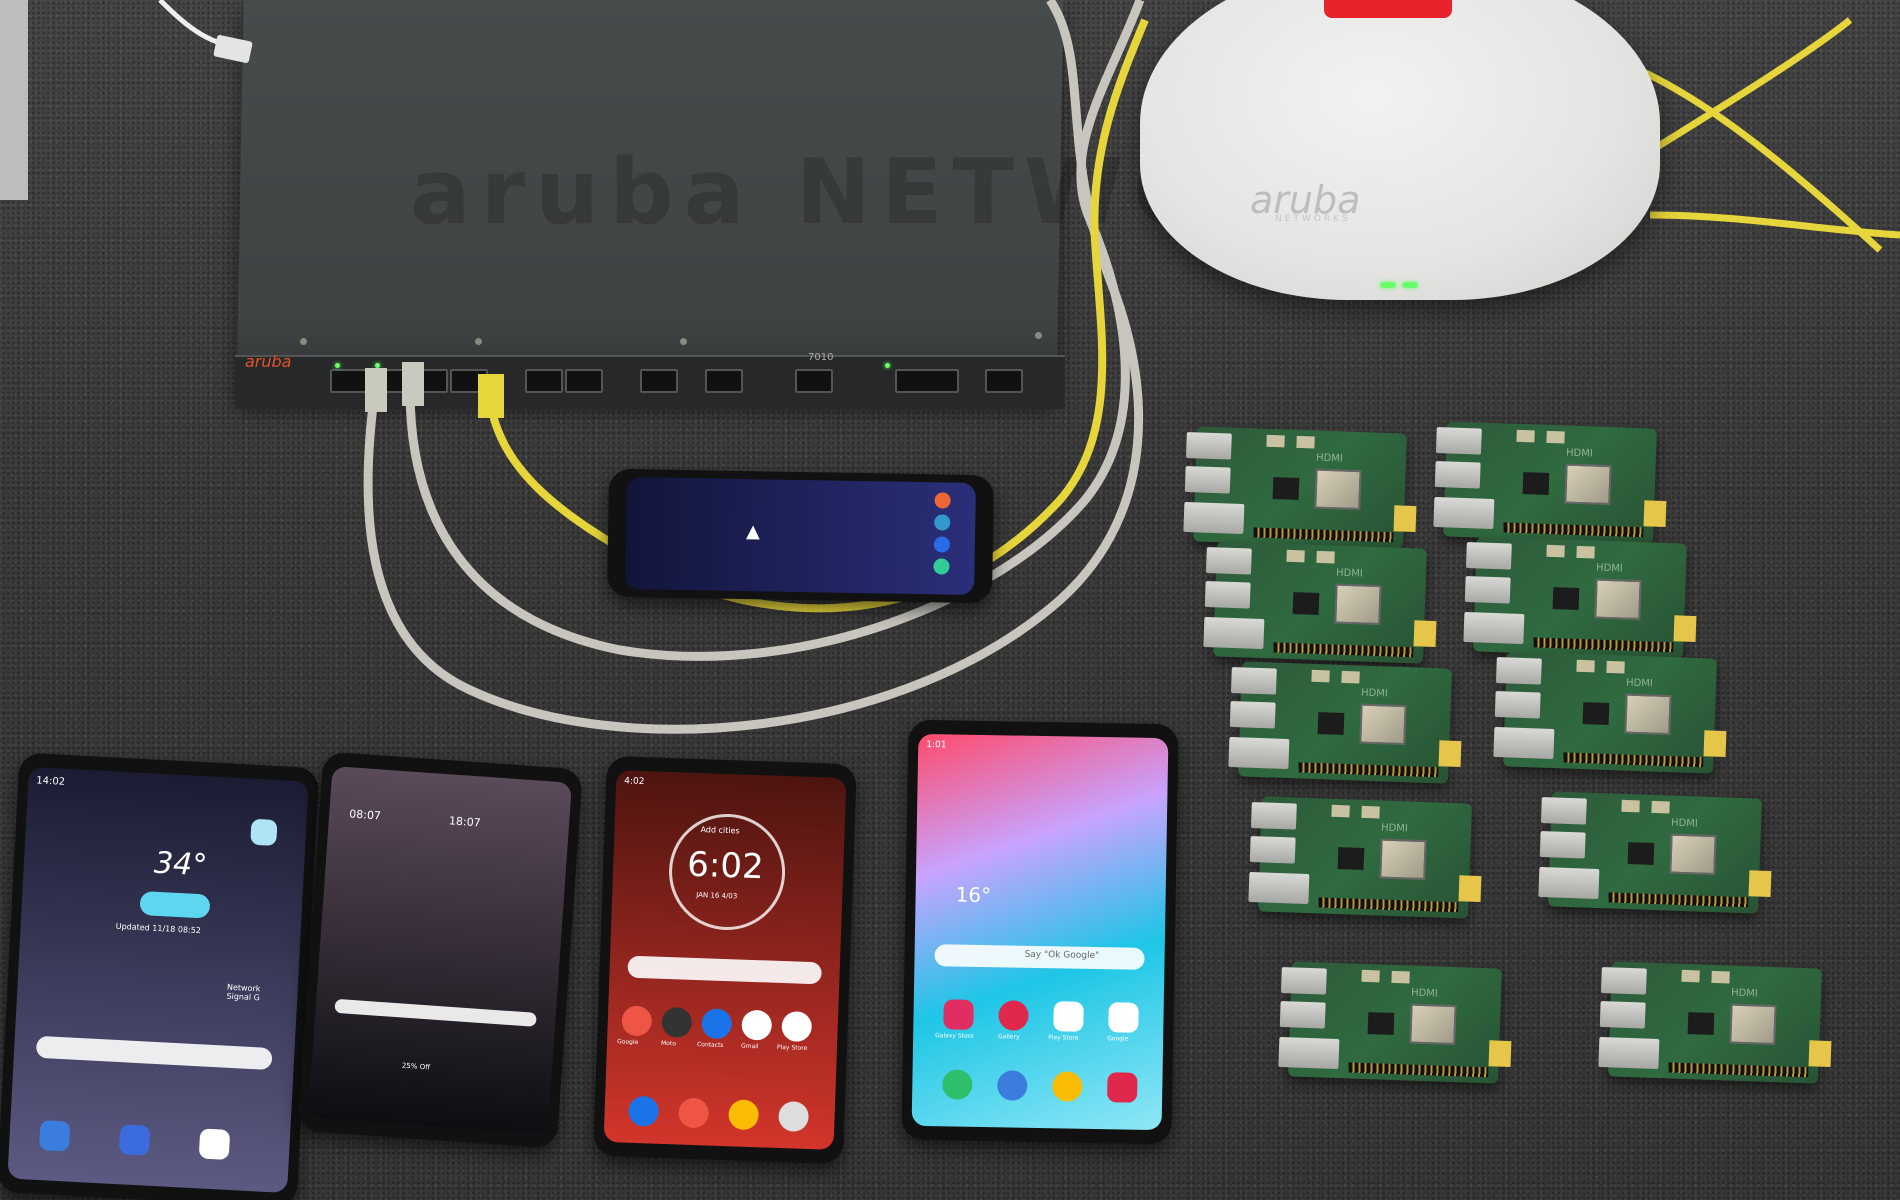 The width and height of the screenshot is (1900, 1200). Describe the element at coordinates (800, 536) in the screenshot. I see `phone-5: ▲` at that location.